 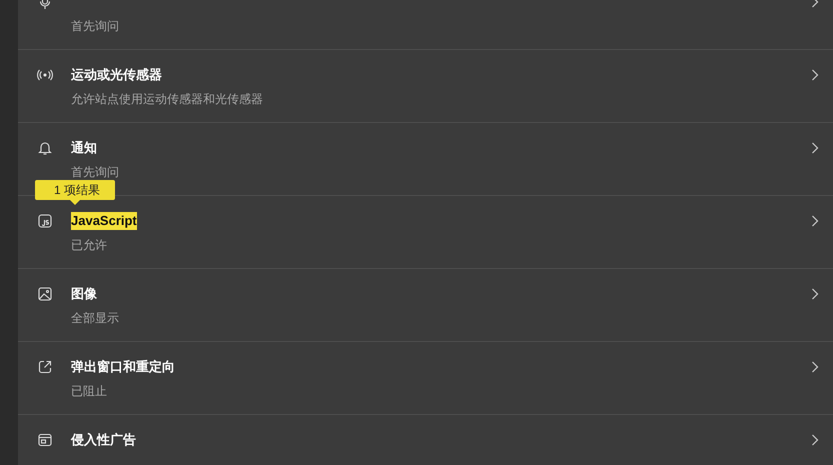 What do you see at coordinates (425, 440) in the screenshot?
I see `setting-row: 侵入性广告` at bounding box center [425, 440].